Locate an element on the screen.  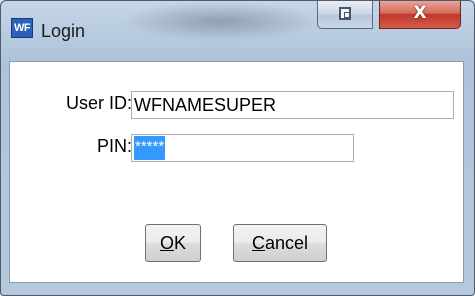
userid-input: WFNAMESUPER is located at coordinates (292, 105).